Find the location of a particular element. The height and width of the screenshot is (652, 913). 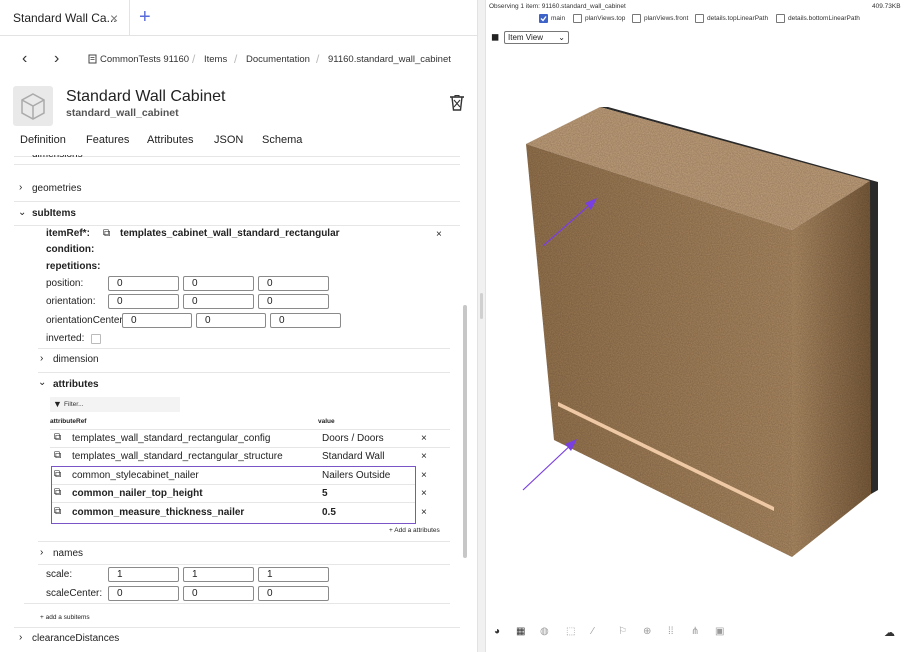

palette-icon: ◕ is located at coordinates (497, 631).